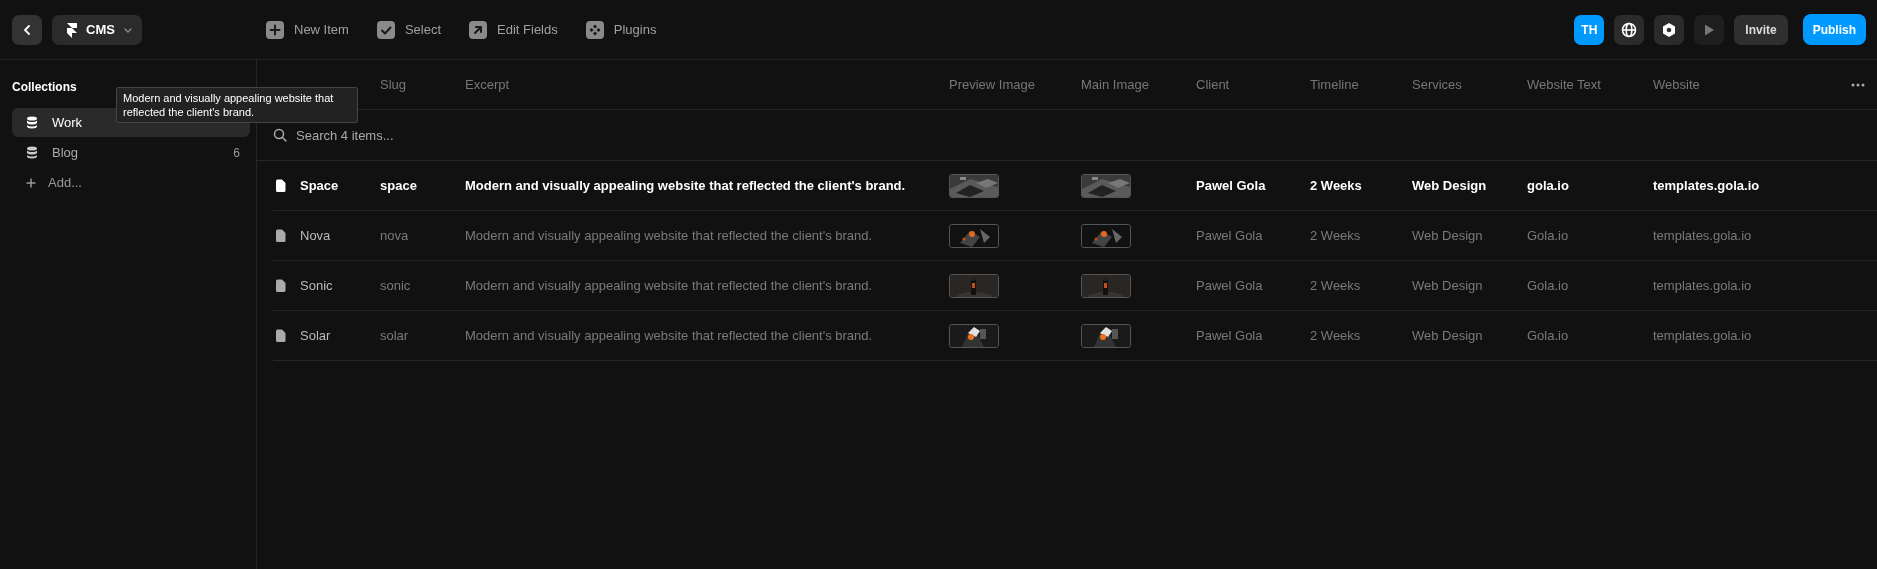  I want to click on table-cell: Sonic, so click(316, 285).